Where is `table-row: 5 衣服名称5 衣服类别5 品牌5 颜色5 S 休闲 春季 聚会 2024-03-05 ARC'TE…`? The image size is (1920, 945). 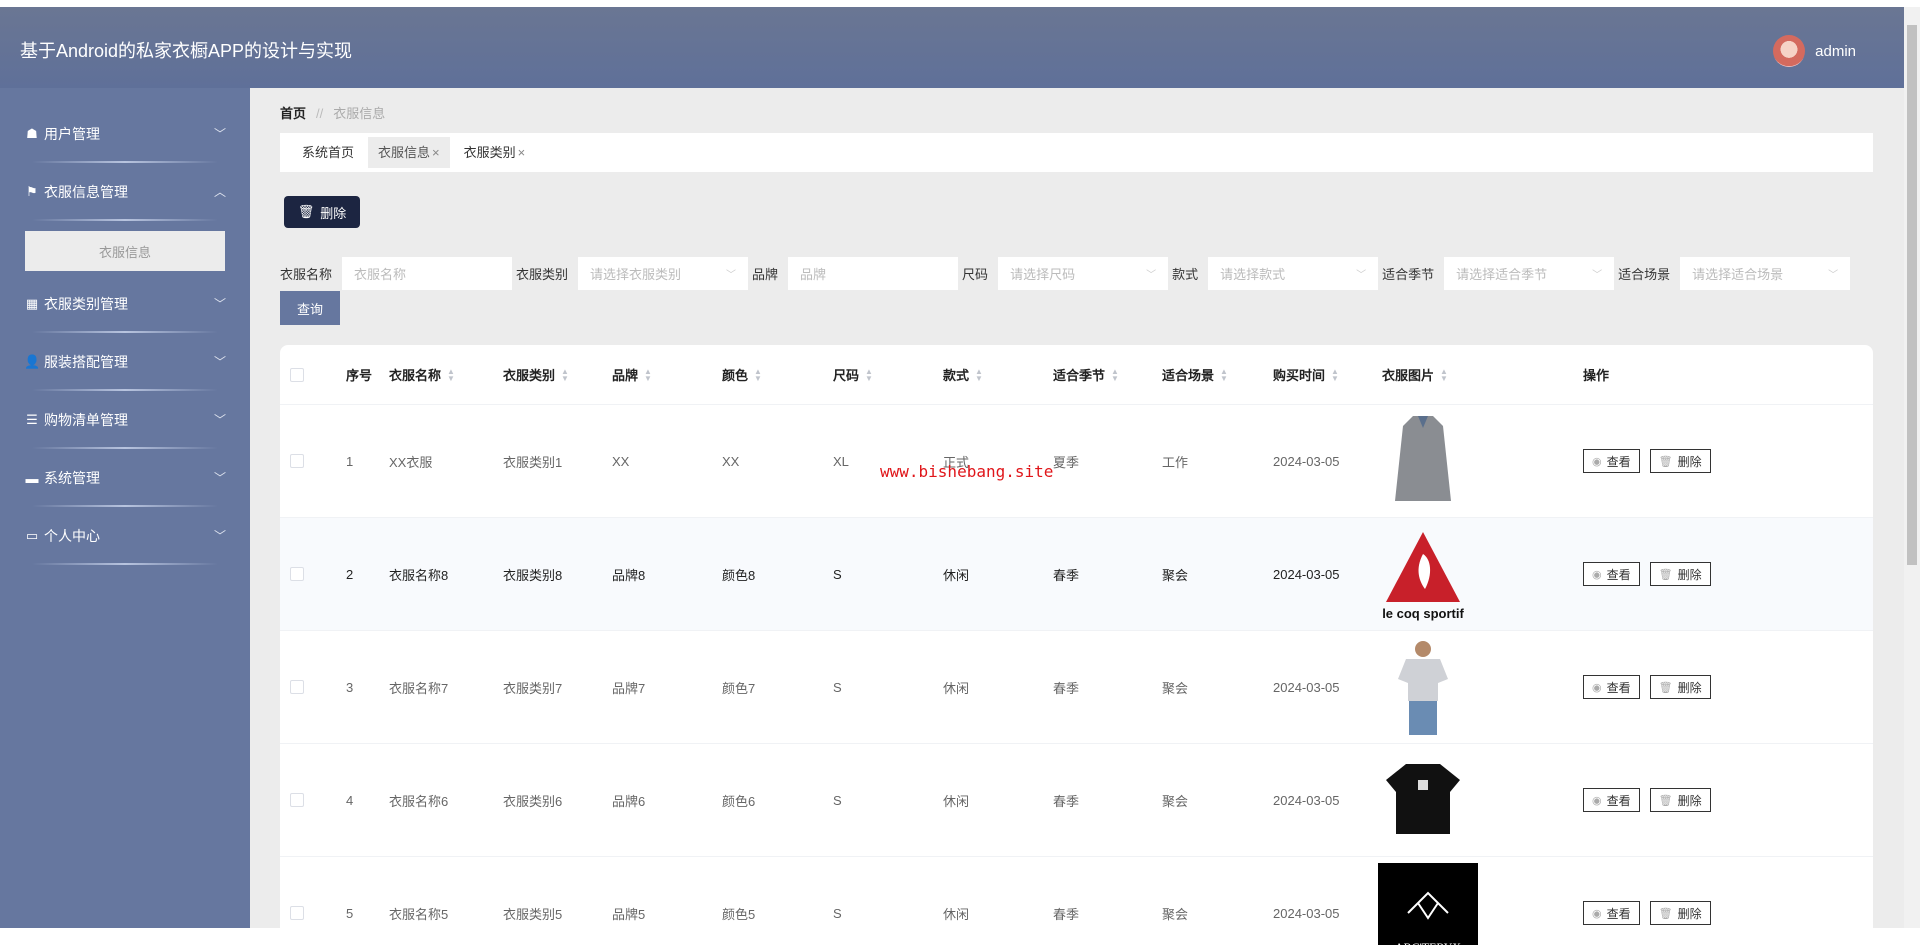
table-row: 5 衣服名称5 衣服类别5 品牌5 颜色5 S 休闲 春季 聚会 2024-03-05 ARC'TE… is located at coordinates (1076, 901).